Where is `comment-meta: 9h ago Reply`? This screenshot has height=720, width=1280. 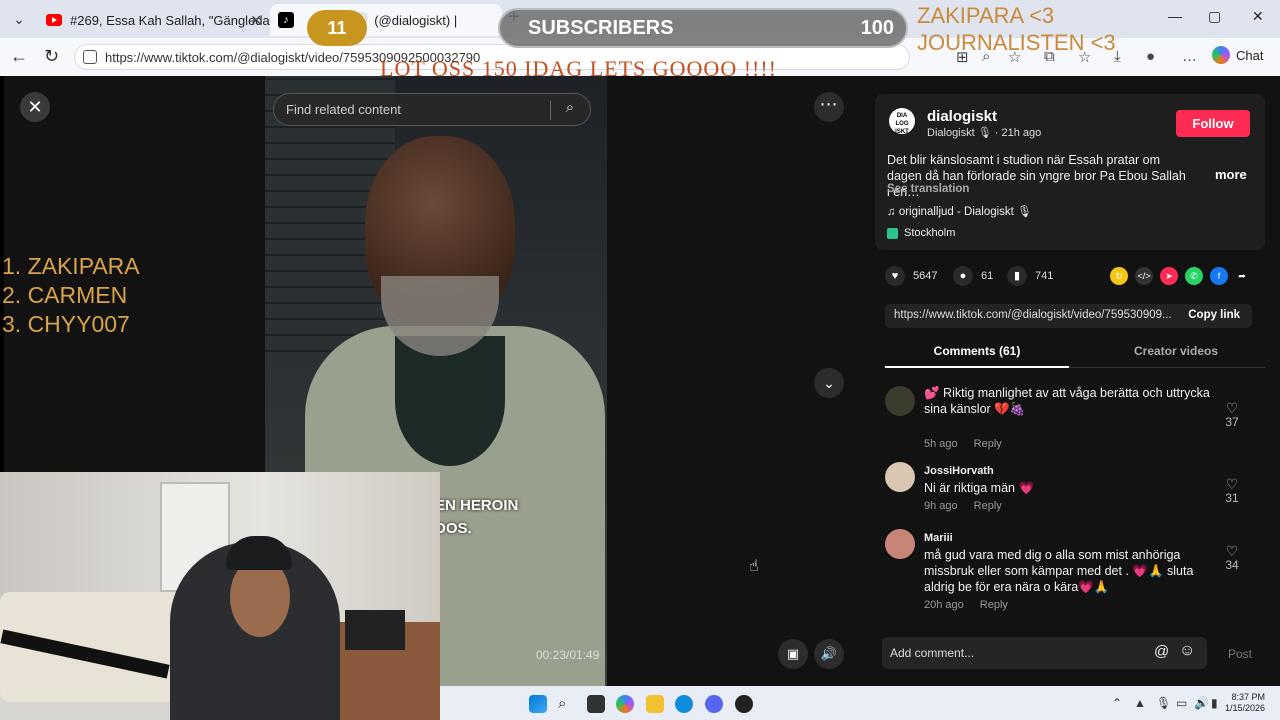 comment-meta: 9h ago Reply is located at coordinates (963, 506).